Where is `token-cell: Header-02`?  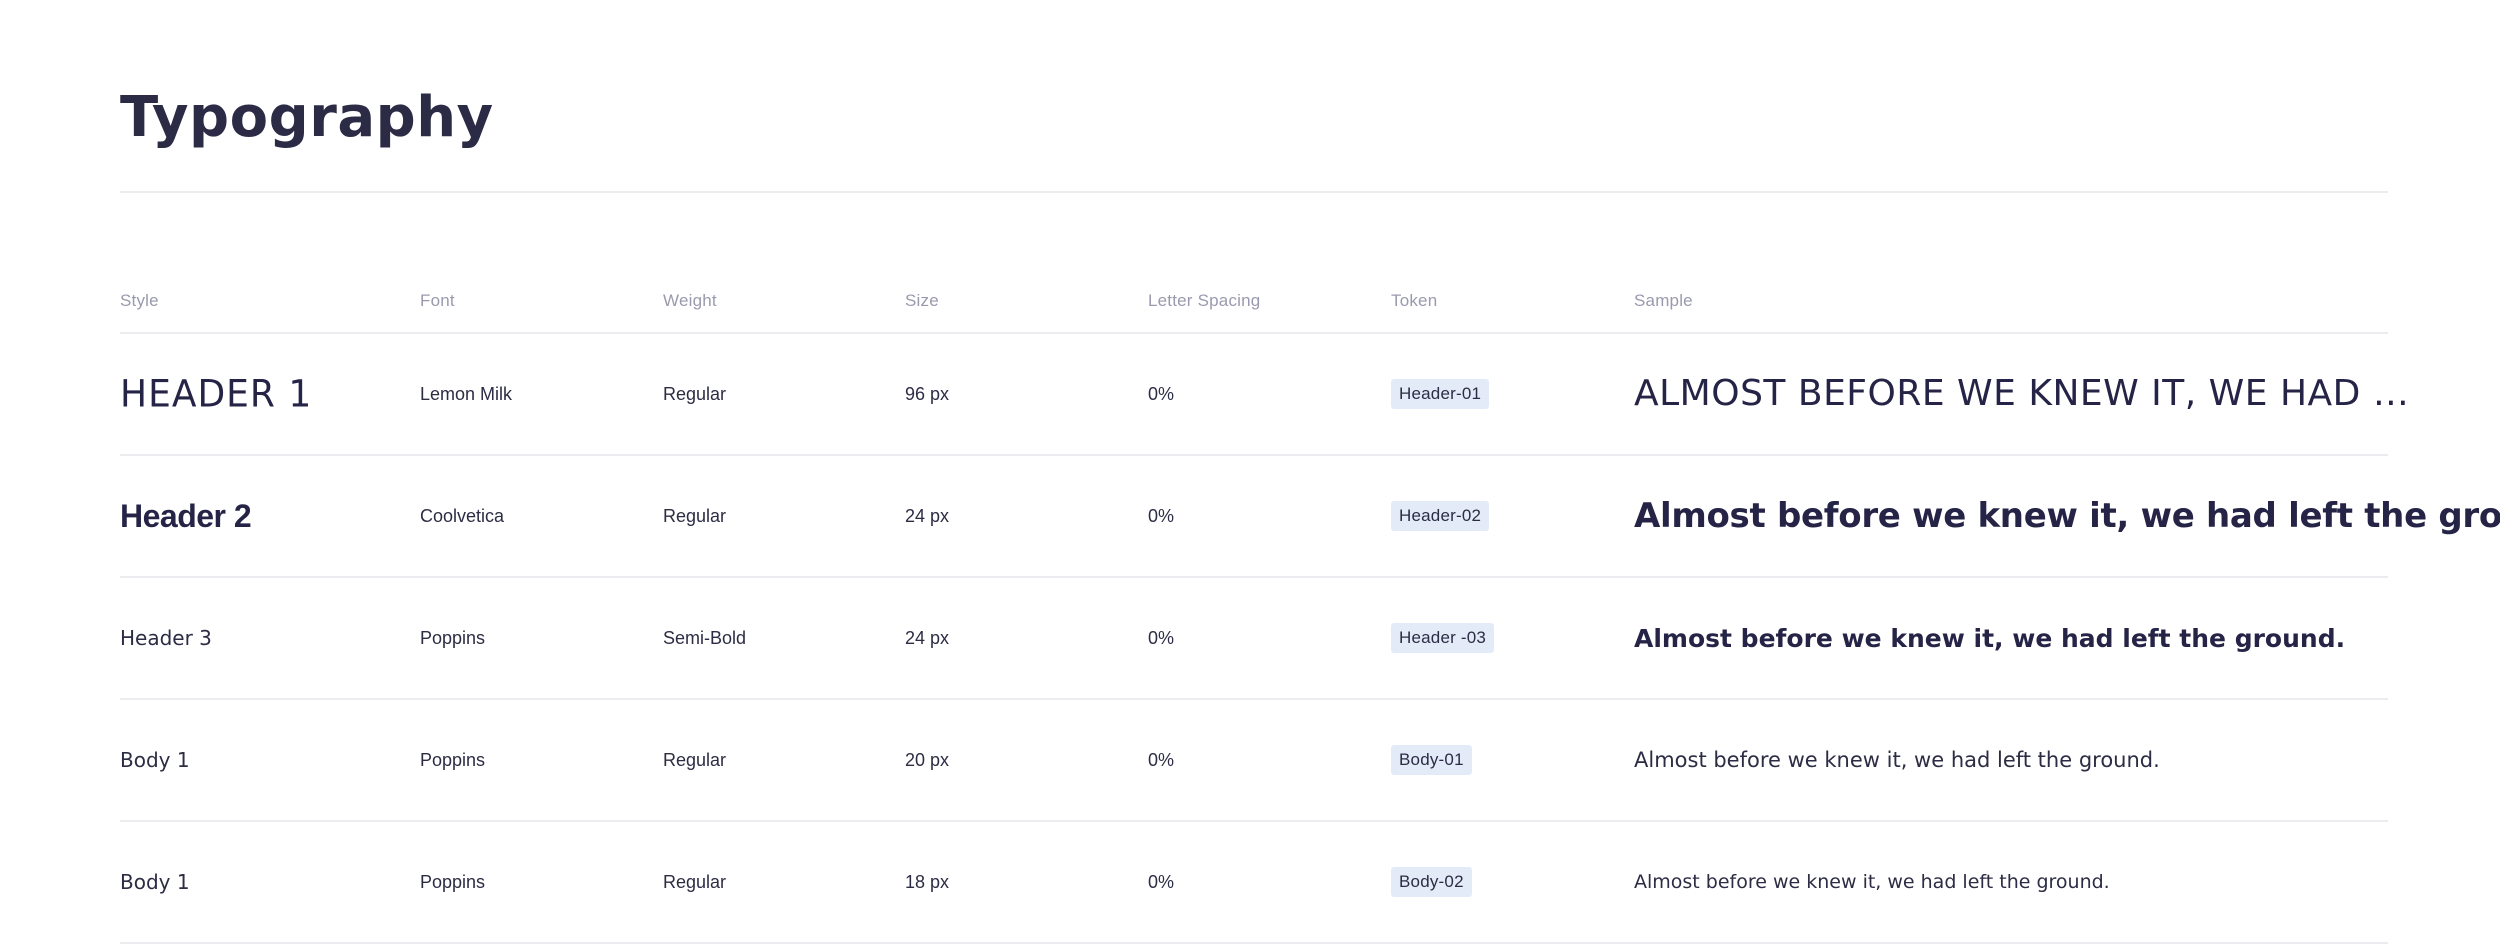 token-cell: Header-02 is located at coordinates (1440, 516).